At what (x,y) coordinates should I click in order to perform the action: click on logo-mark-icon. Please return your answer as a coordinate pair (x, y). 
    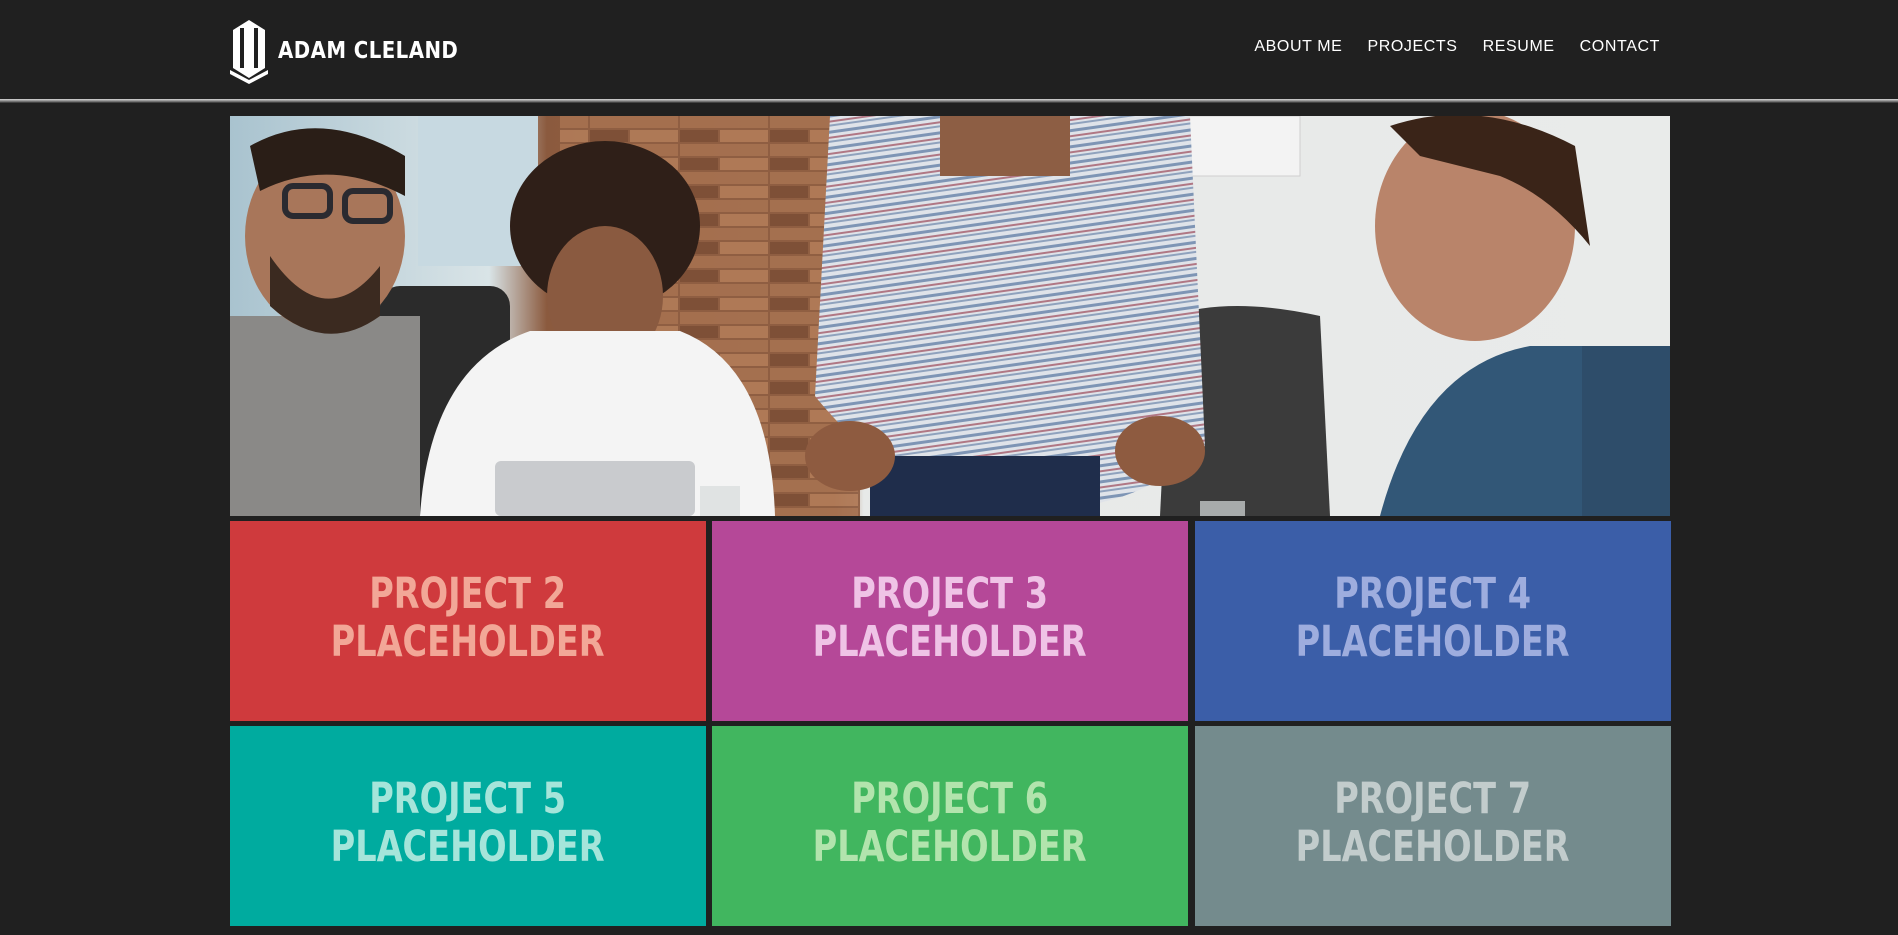
    Looking at the image, I should click on (249, 52).